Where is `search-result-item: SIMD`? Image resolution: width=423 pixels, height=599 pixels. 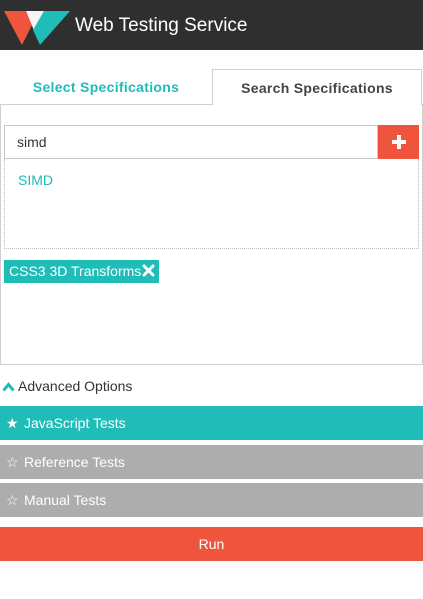
search-result-item: SIMD is located at coordinates (35, 180).